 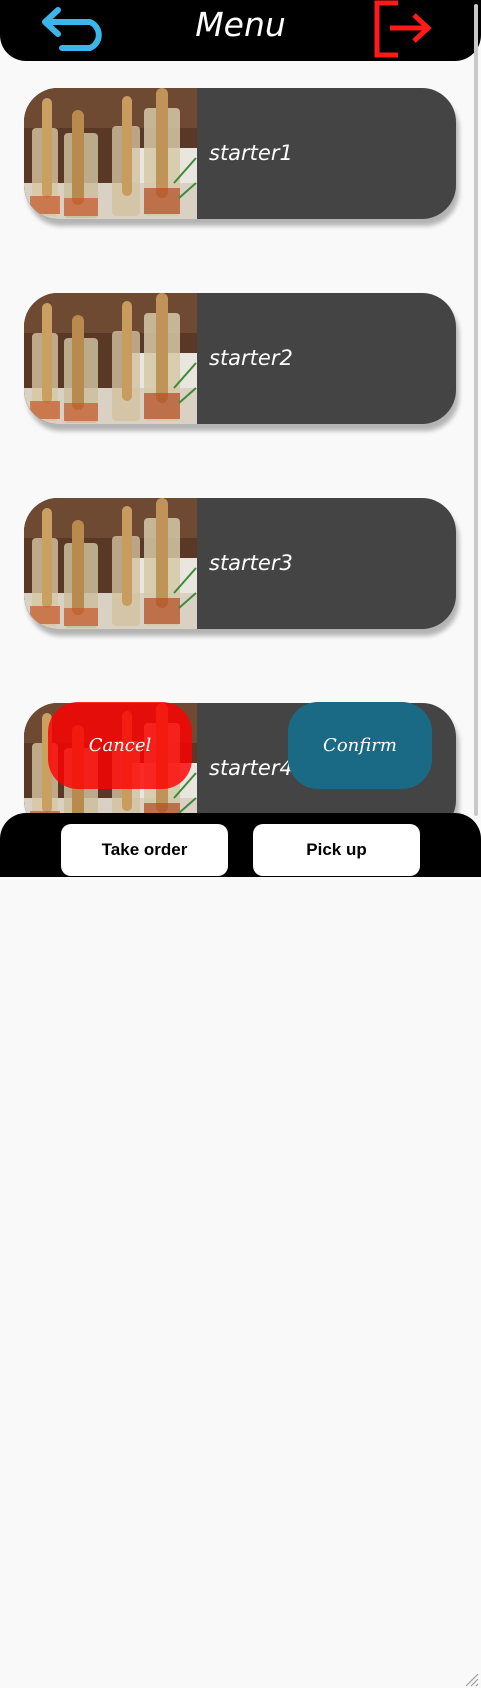 I want to click on menu-item-starter2: starter2, so click(x=240, y=358).